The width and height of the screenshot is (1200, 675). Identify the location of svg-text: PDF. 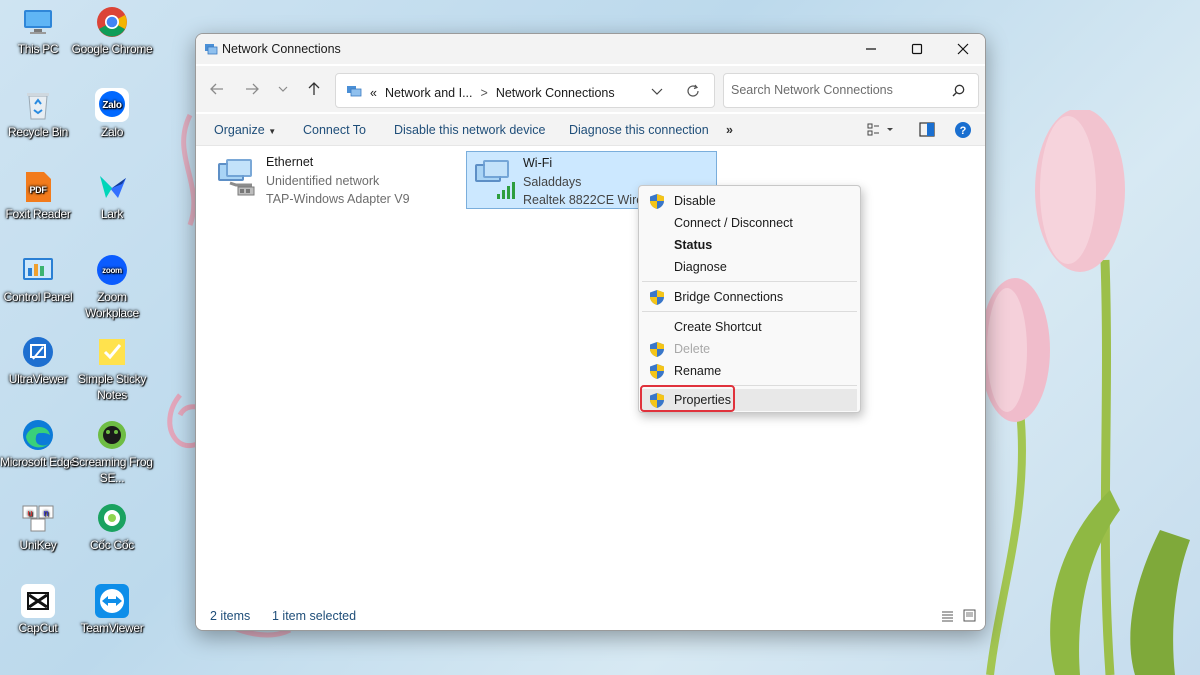
(38, 190).